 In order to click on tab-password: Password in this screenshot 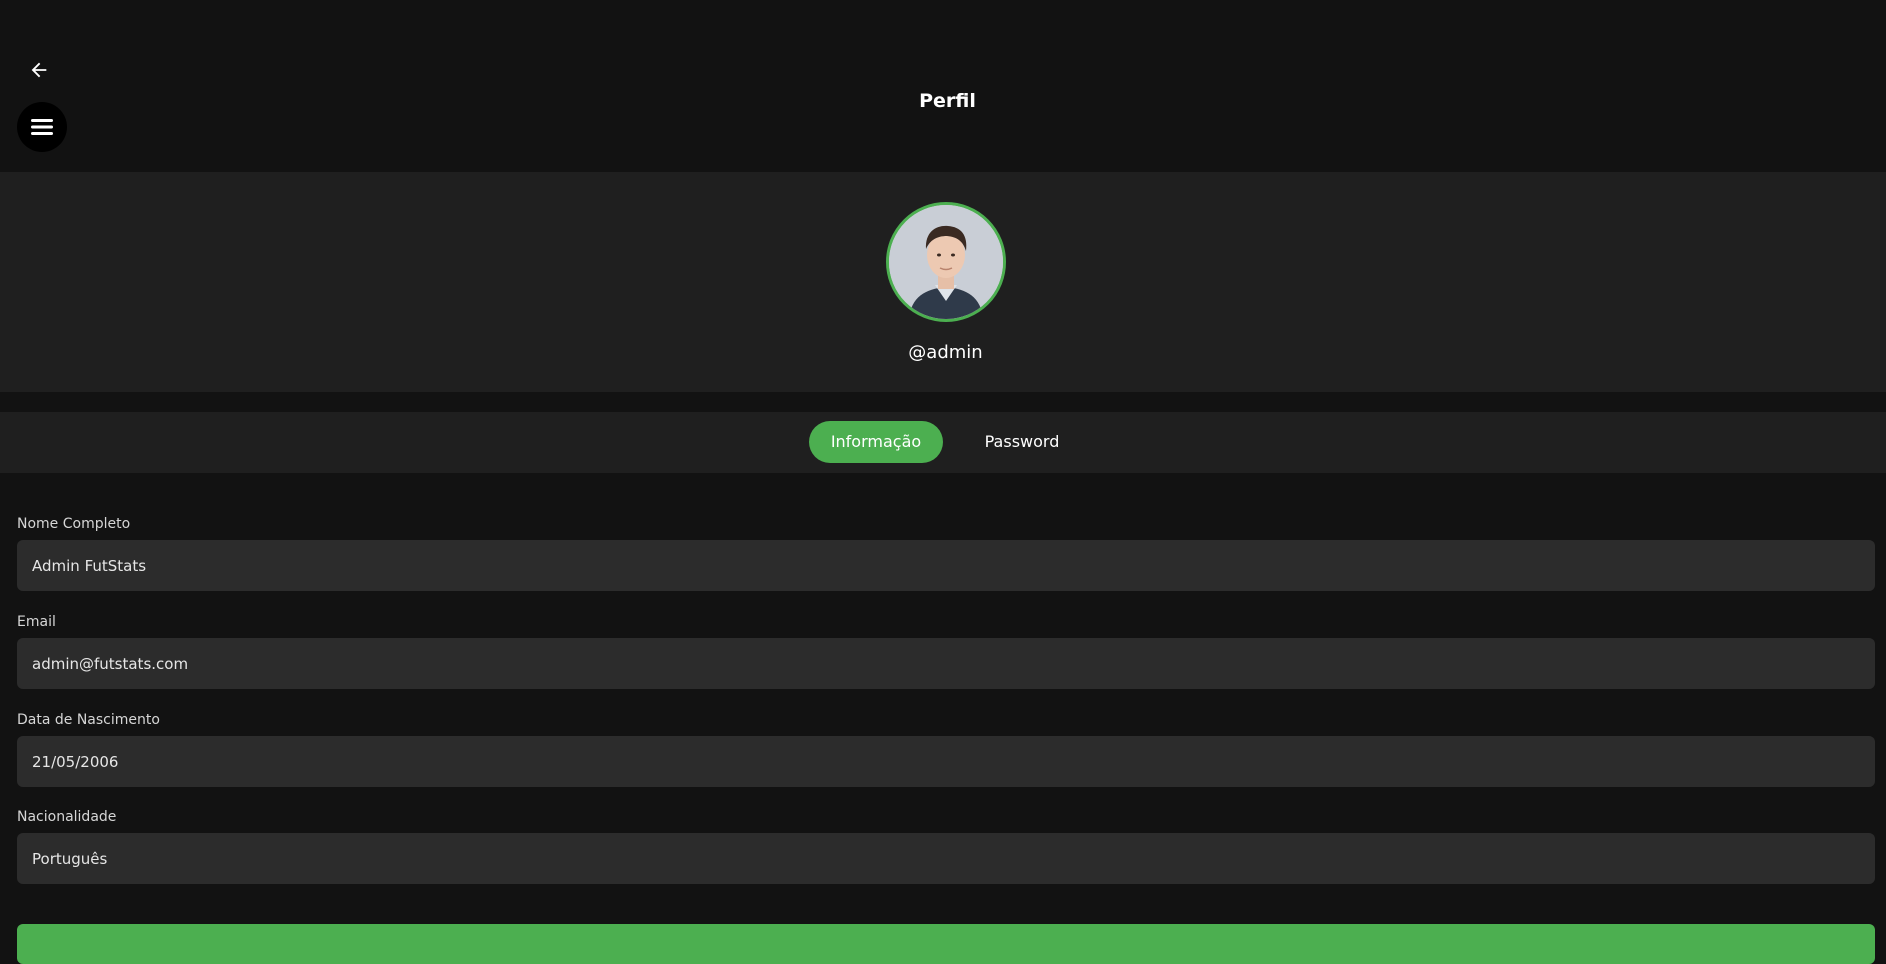, I will do `click(1022, 442)`.